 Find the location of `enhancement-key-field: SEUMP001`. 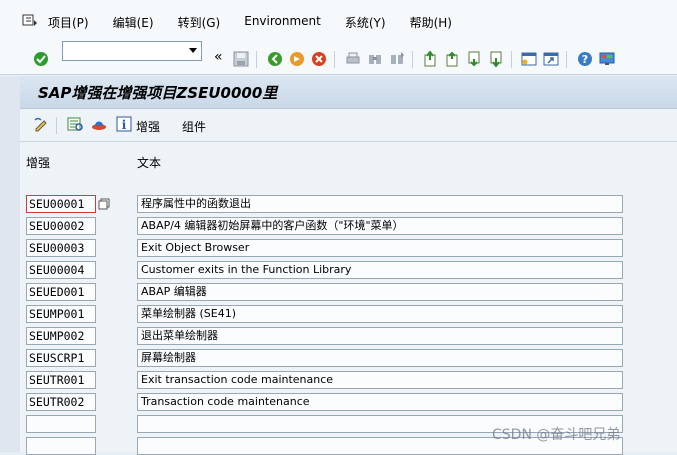

enhancement-key-field: SEUMP001 is located at coordinates (61, 314).